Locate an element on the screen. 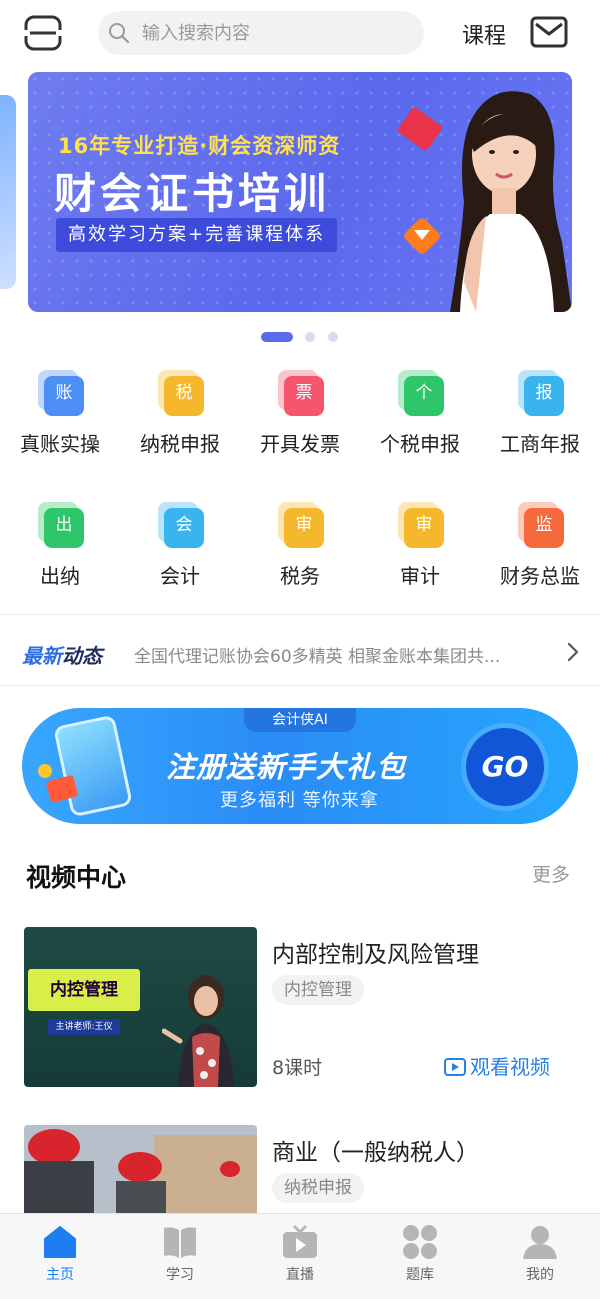  grid-item-fapiao: 票 开具发票 is located at coordinates (300, 420).